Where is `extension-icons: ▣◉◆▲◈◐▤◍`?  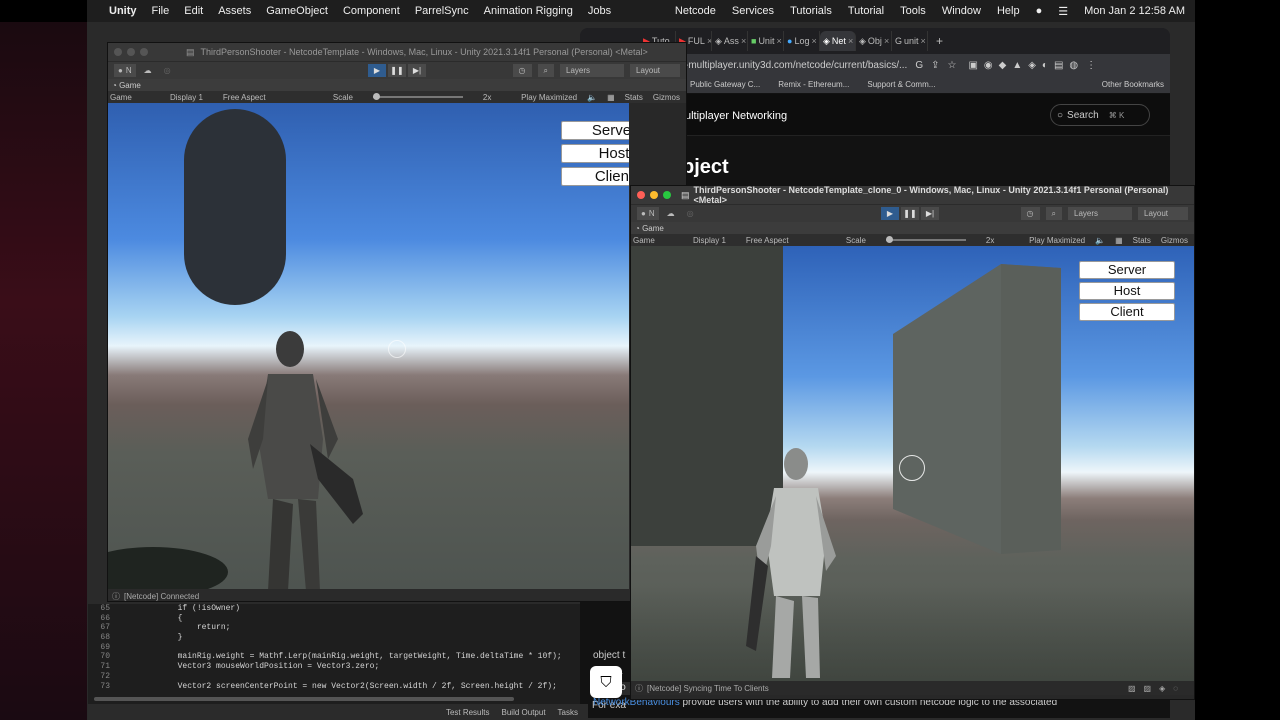
extension-icons: ▣◉◆▲◈◐▤◍ is located at coordinates (1026, 65).